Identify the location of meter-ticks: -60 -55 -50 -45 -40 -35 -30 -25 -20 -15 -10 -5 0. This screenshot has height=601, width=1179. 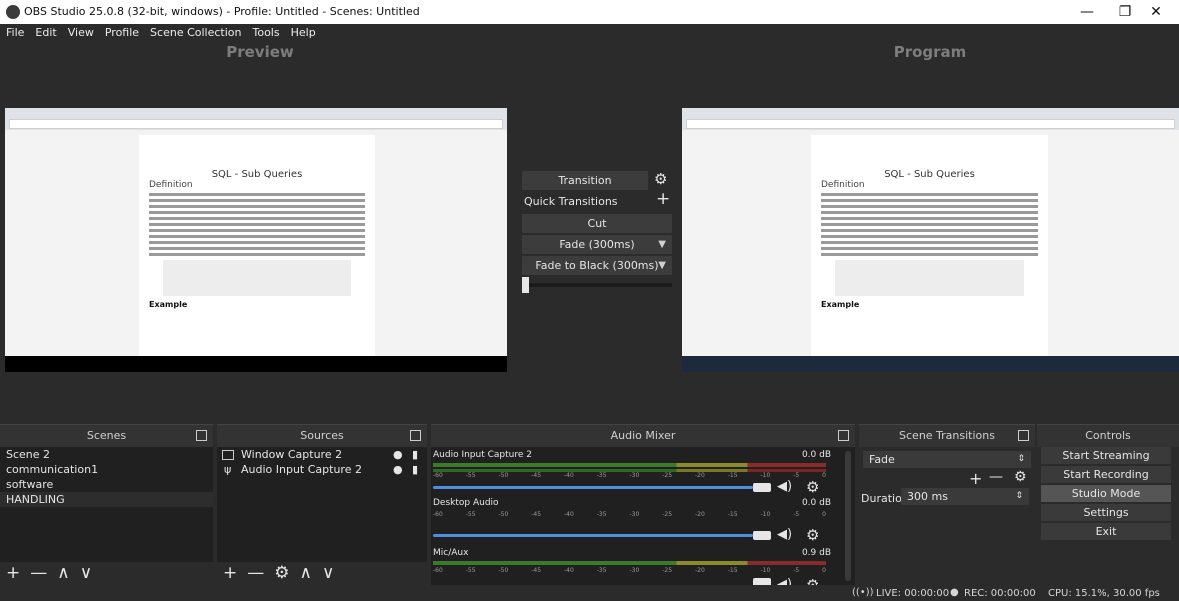
(629, 514).